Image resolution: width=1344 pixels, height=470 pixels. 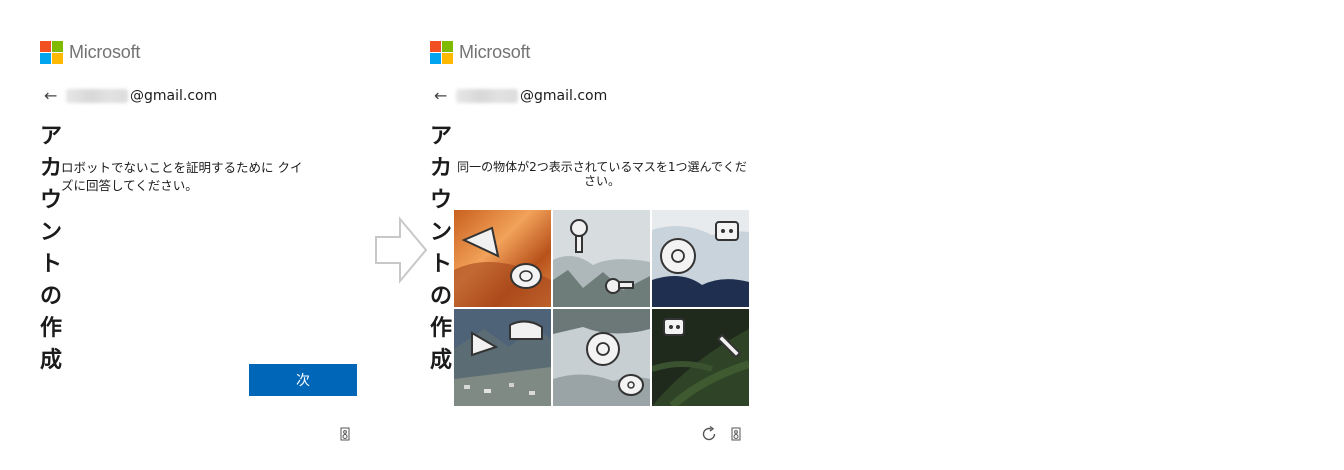 What do you see at coordinates (526, 276) in the screenshot?
I see `roll-icon` at bounding box center [526, 276].